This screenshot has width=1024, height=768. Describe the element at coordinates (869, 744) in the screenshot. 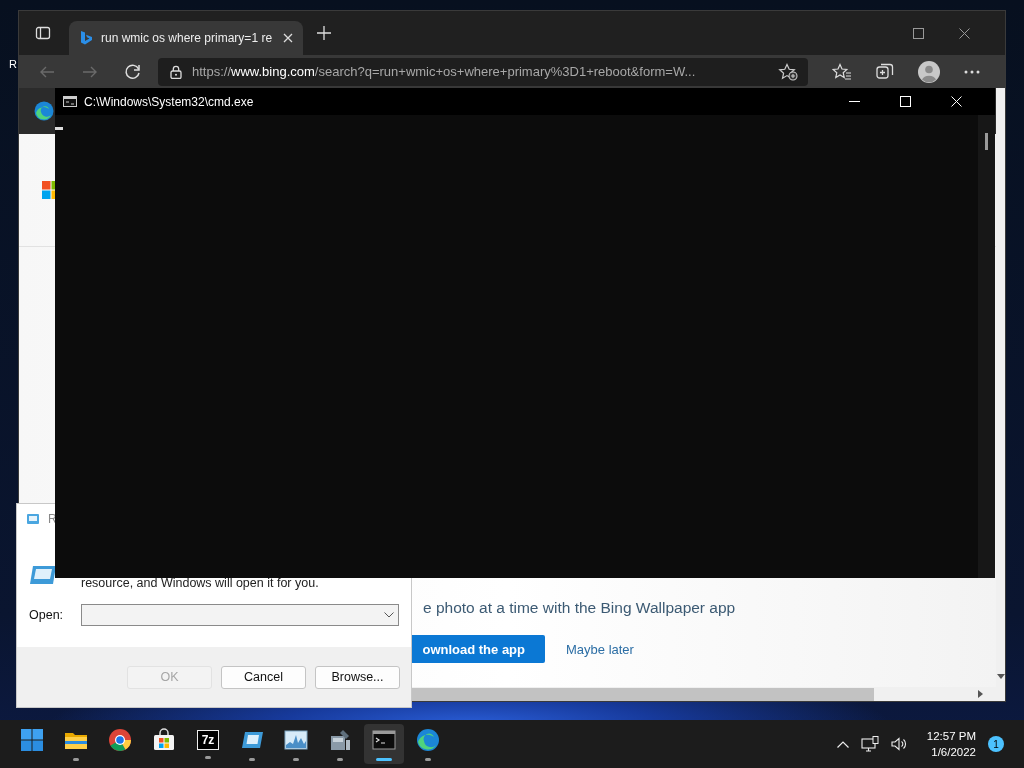

I see `network-icon` at that location.